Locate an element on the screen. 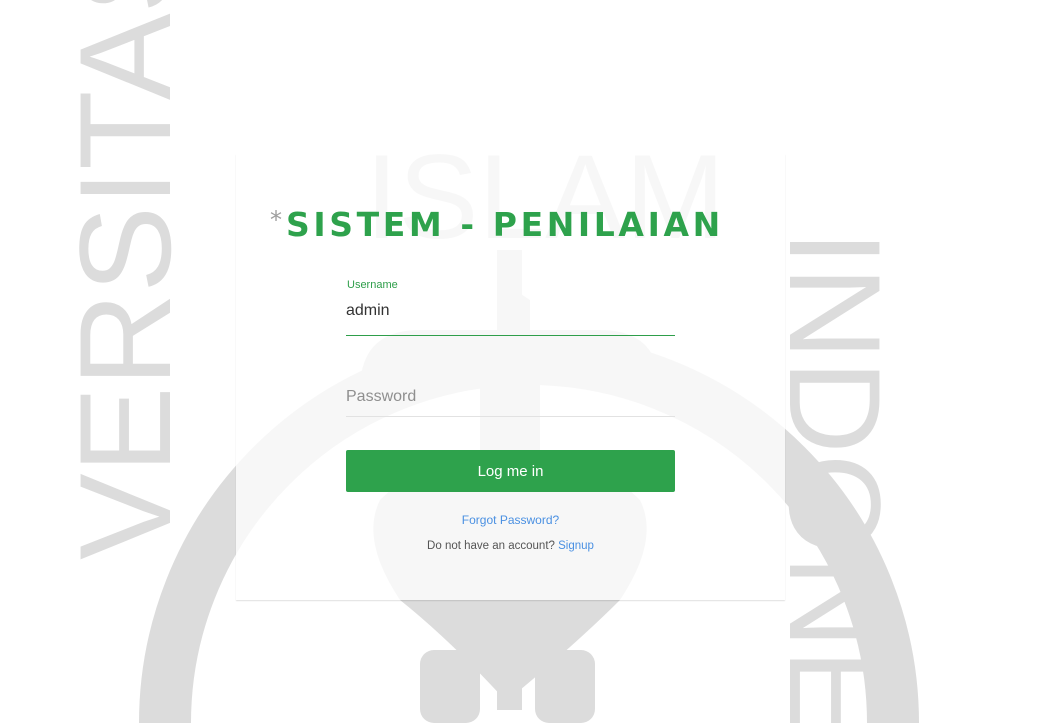 The height and width of the screenshot is (723, 1058). svg-text: VERSITAS is located at coordinates (125, 280).